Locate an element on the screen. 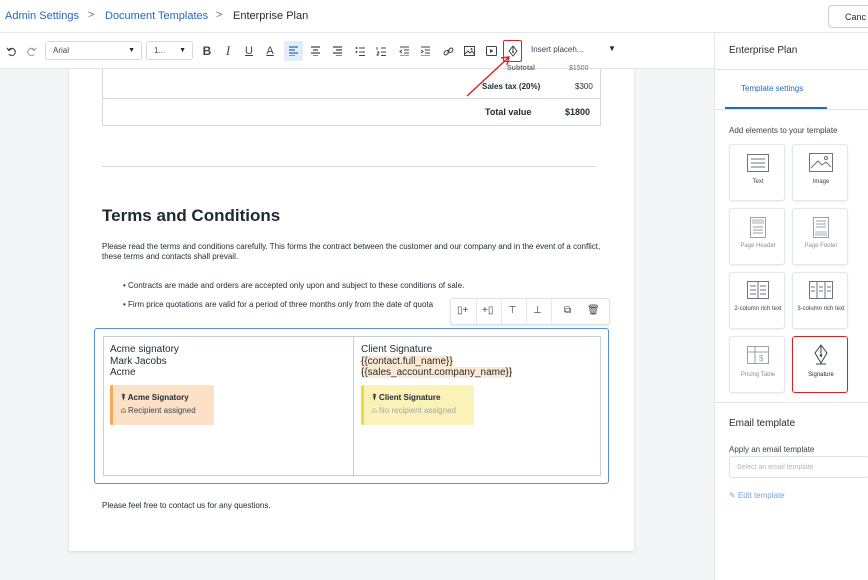 Image resolution: width=868 pixels, height=580 pixels. panel-title: Enterprise Plan is located at coordinates (763, 50).